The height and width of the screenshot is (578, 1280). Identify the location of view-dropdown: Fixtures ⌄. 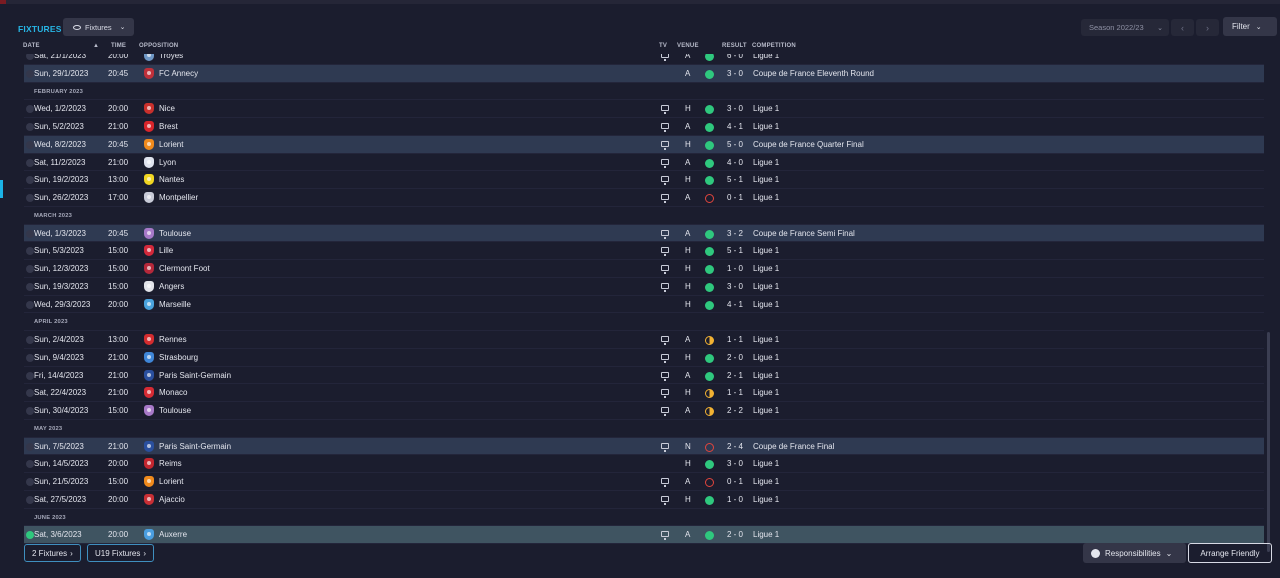
(98, 27).